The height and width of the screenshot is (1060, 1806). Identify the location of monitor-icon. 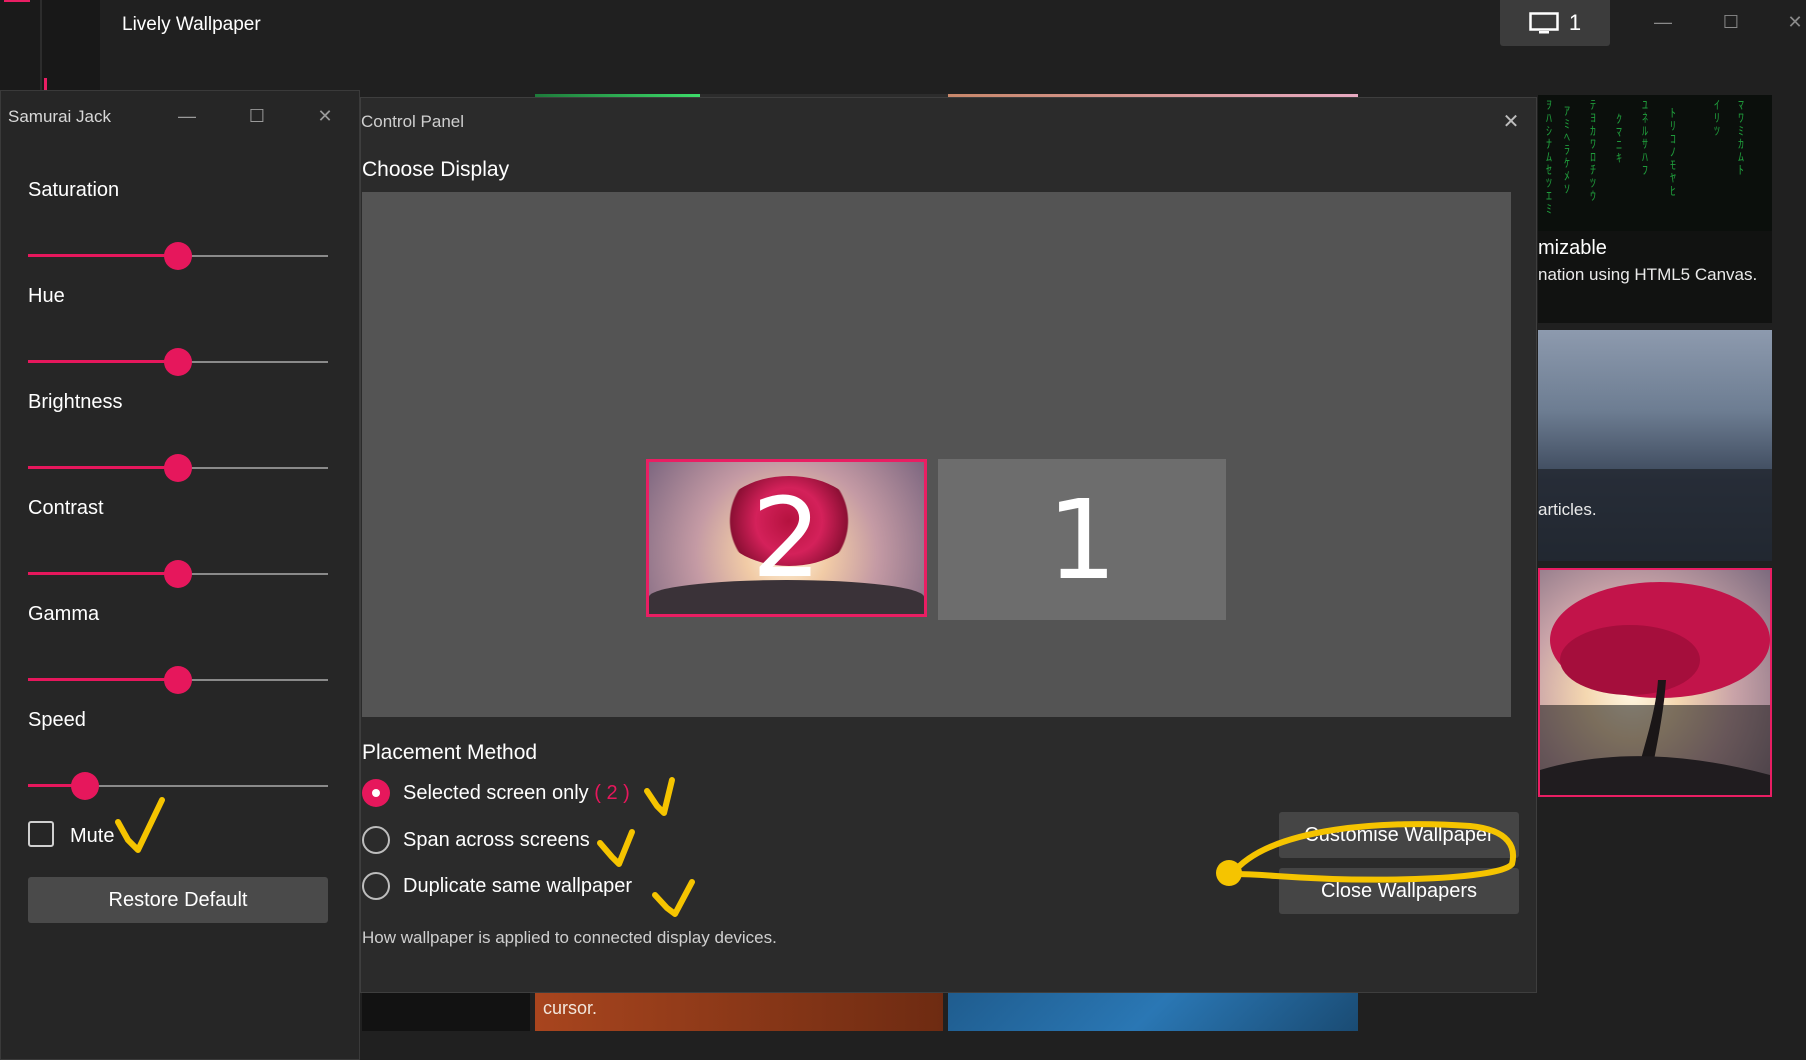
(1544, 23).